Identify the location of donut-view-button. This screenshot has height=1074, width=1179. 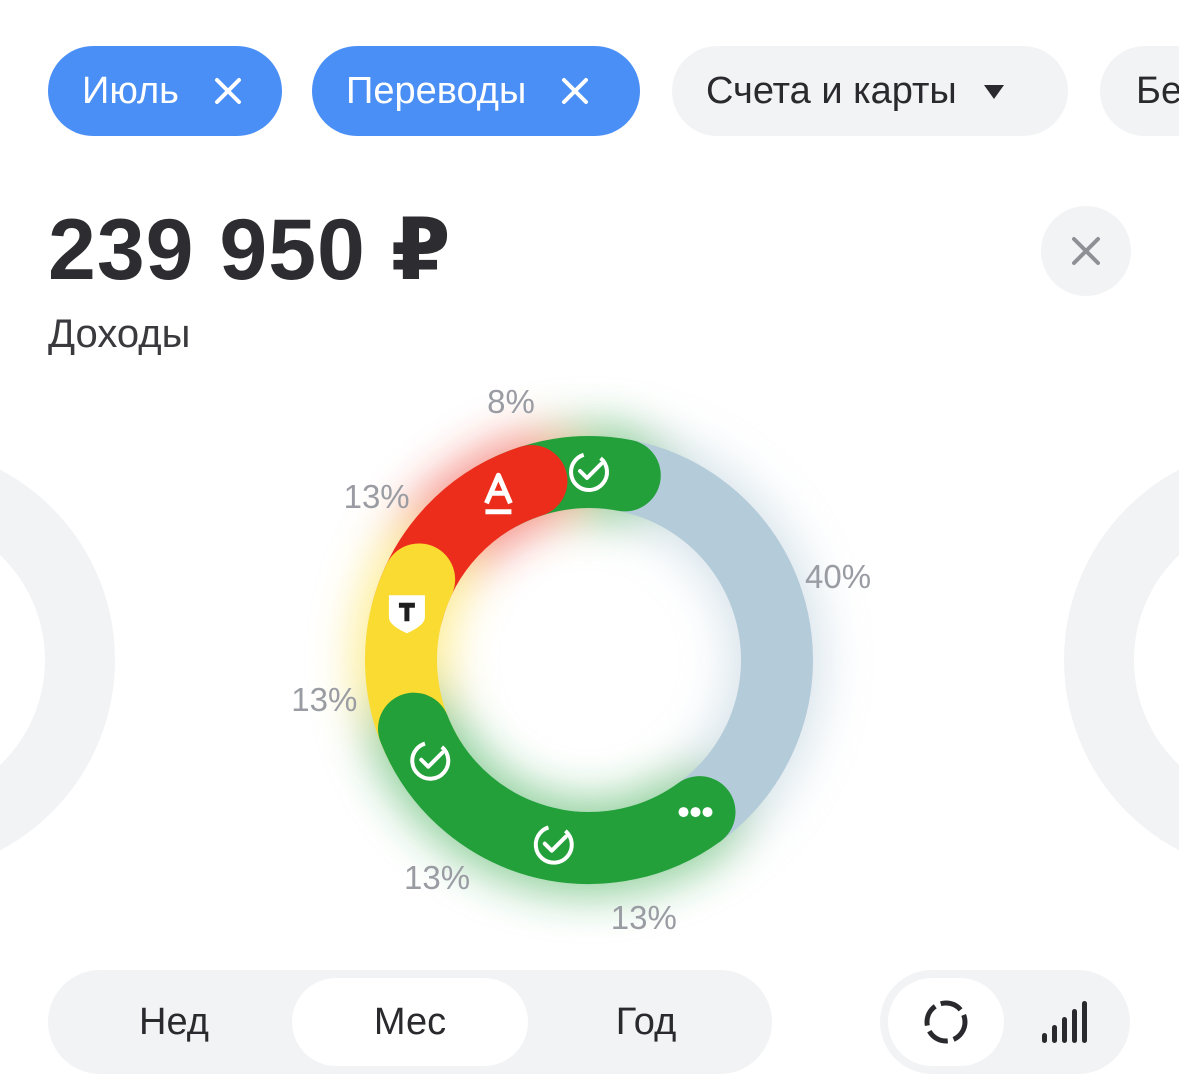
(946, 1022).